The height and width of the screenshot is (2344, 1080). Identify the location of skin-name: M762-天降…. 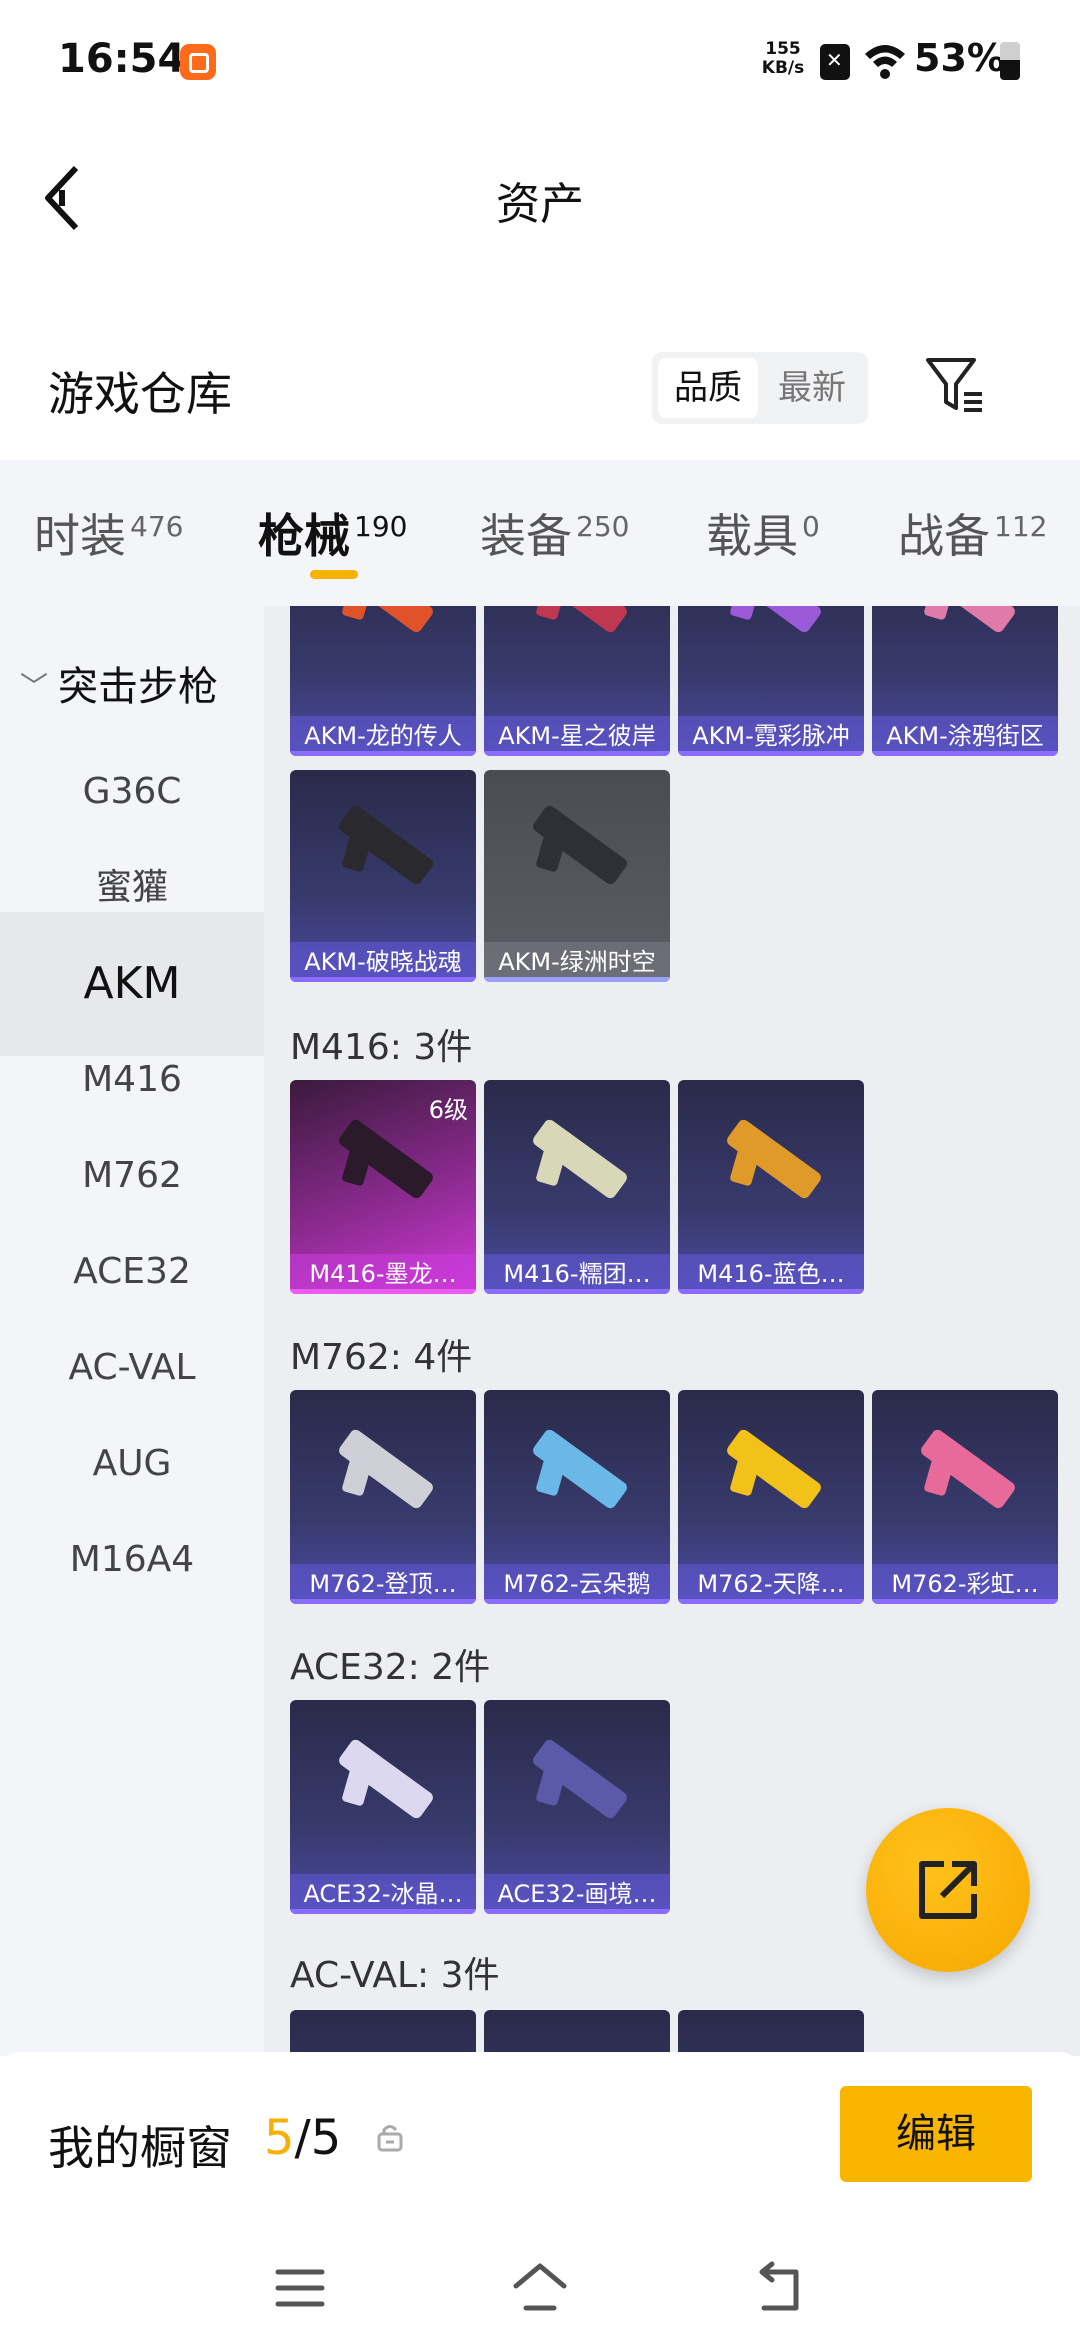
(771, 1584).